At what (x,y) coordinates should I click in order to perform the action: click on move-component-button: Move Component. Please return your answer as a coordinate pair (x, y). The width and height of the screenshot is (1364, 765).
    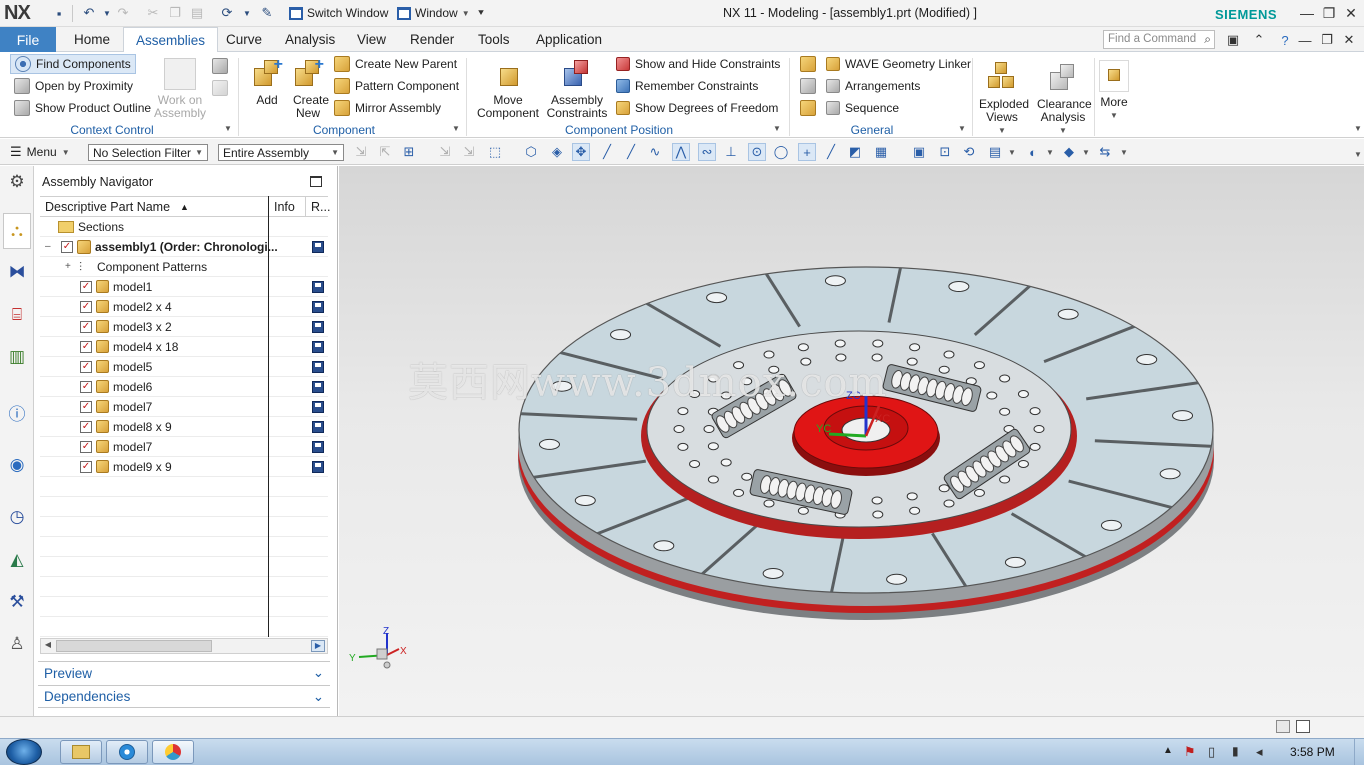
    Looking at the image, I should click on (508, 89).